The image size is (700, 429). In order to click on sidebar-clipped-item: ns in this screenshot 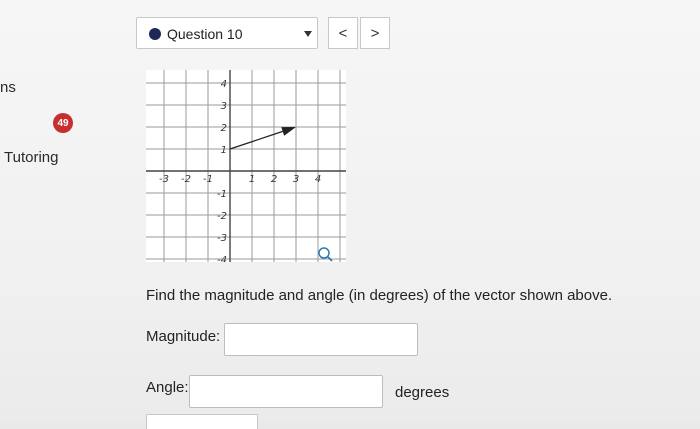, I will do `click(8, 87)`.